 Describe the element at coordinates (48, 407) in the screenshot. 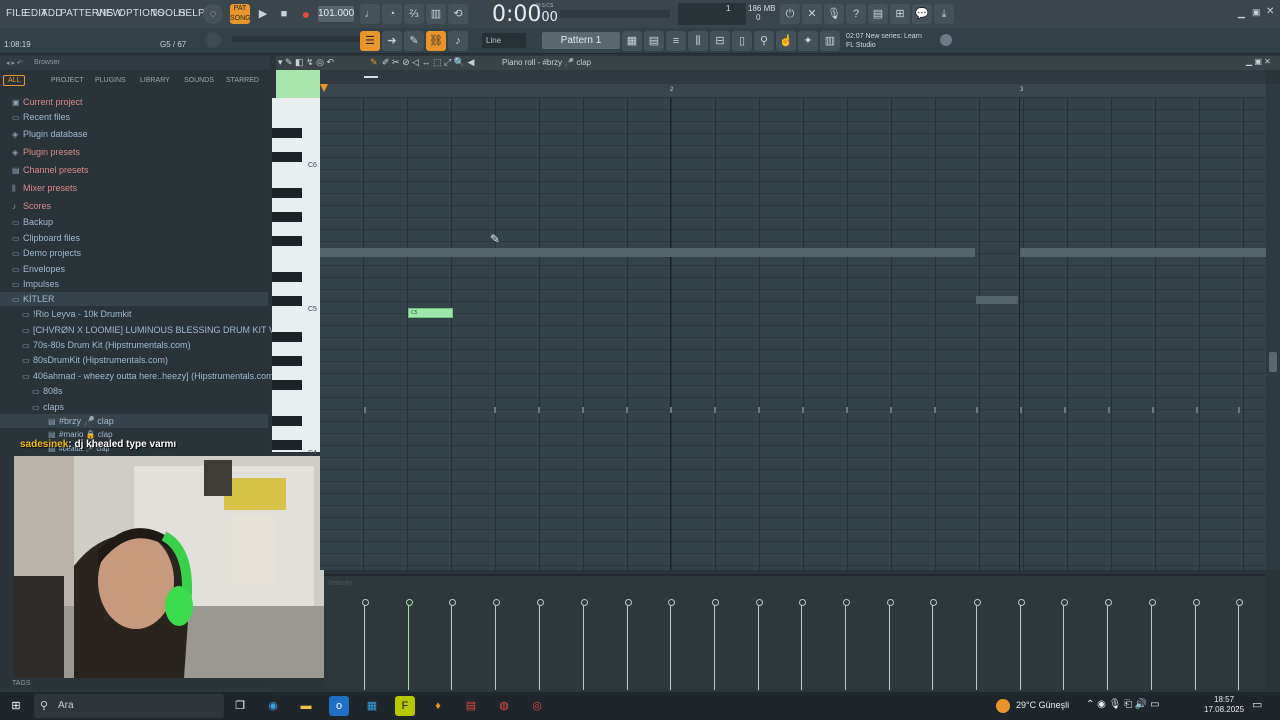

I see `browser-item-claps: ▭ claps` at that location.